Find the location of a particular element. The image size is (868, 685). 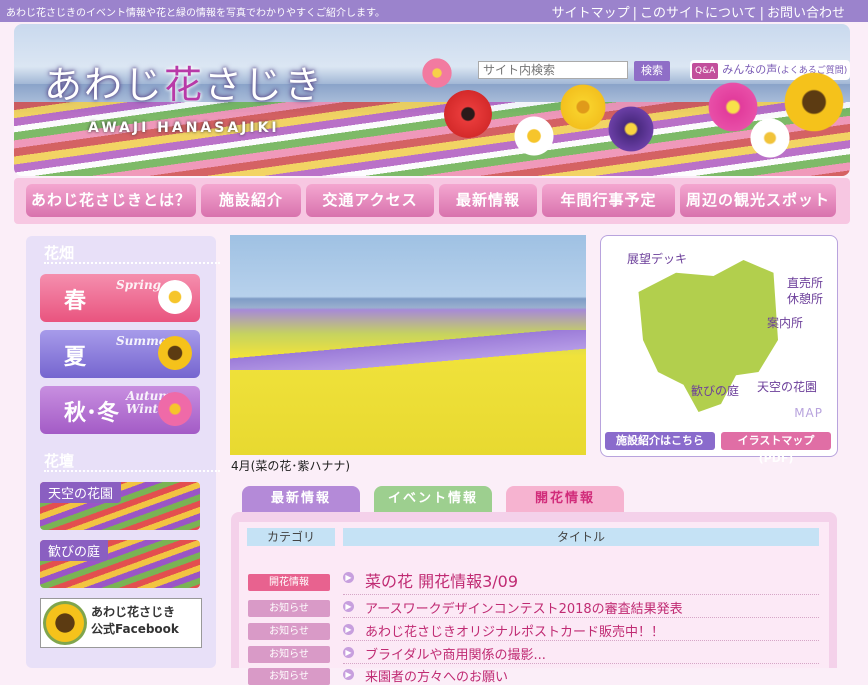

nav-tourism: 周辺の観光スポット is located at coordinates (758, 200).